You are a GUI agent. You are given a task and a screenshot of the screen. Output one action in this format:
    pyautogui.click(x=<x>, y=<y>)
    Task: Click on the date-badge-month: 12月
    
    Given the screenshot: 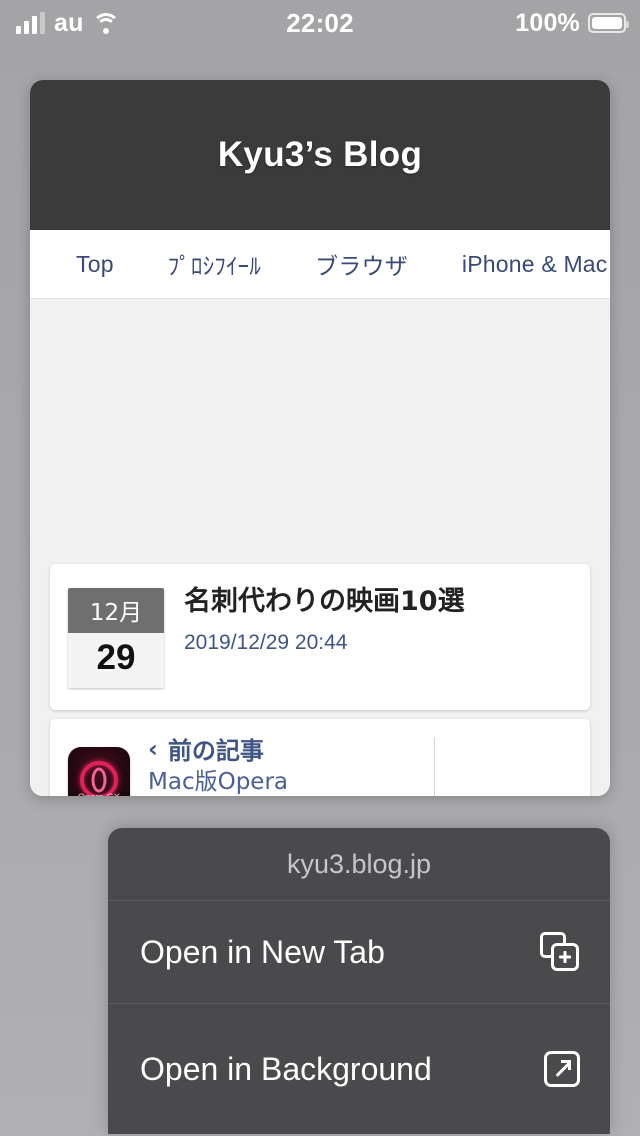 What is the action you would take?
    pyautogui.click(x=116, y=610)
    